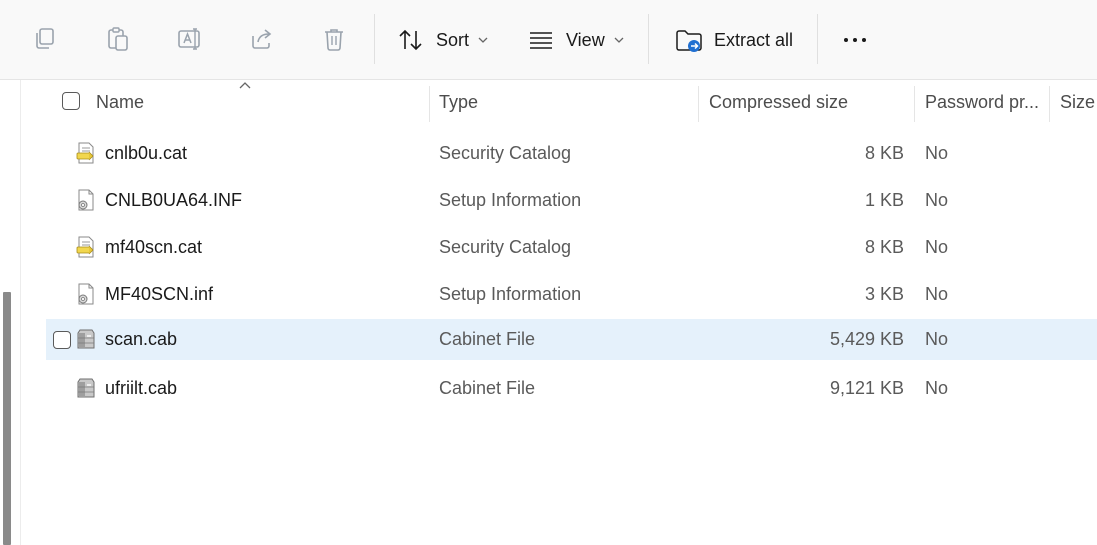 Image resolution: width=1097 pixels, height=545 pixels. Describe the element at coordinates (174, 200) in the screenshot. I see `file-name: CNLB0UA64.INF` at that location.